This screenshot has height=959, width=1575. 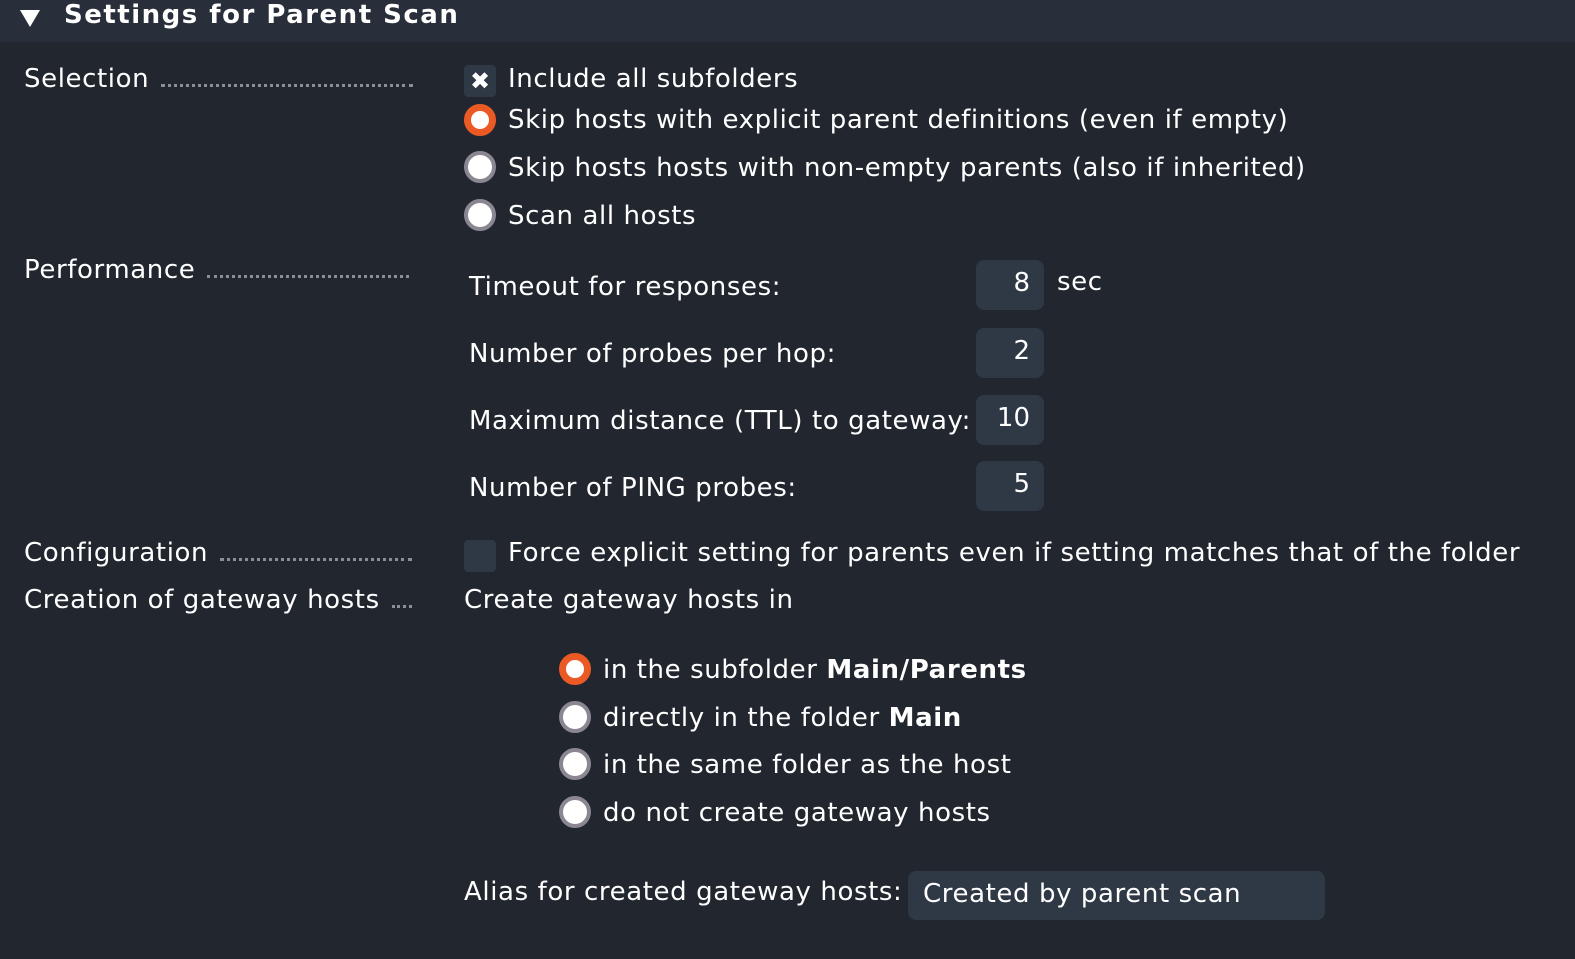 What do you see at coordinates (30, 18) in the screenshot?
I see `triangle-down-icon` at bounding box center [30, 18].